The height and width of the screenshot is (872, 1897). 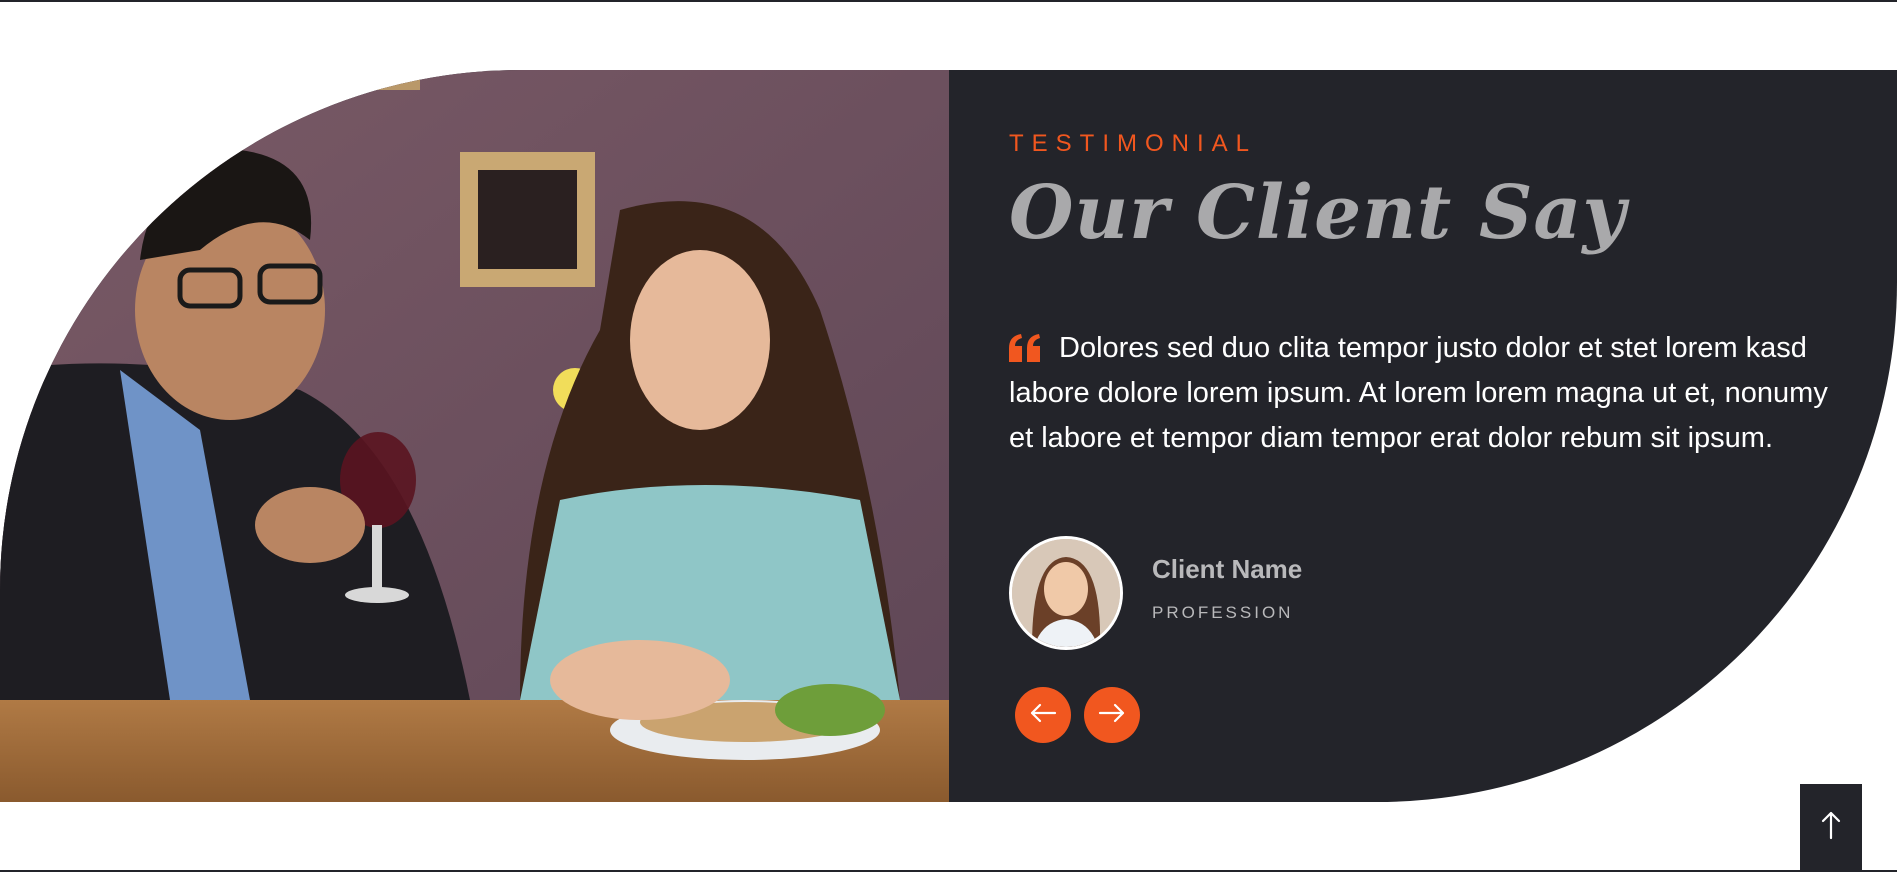 I want to click on arrow-left-icon, so click(x=1043, y=715).